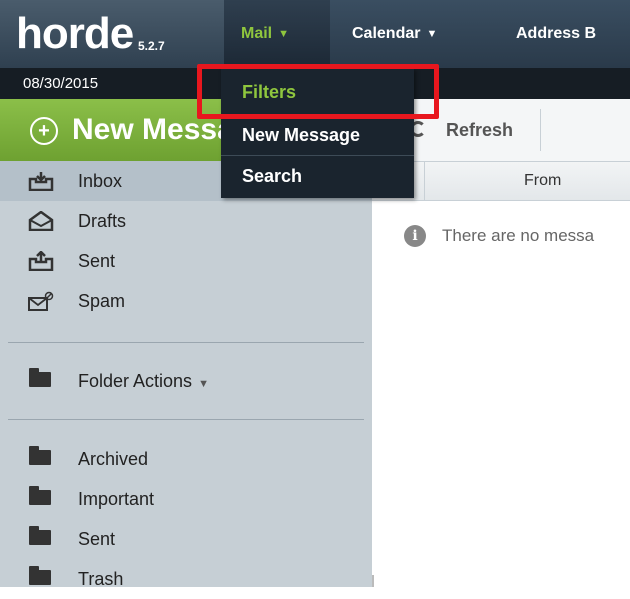  Describe the element at coordinates (542, 181) in the screenshot. I see `from-column-header: From` at that location.